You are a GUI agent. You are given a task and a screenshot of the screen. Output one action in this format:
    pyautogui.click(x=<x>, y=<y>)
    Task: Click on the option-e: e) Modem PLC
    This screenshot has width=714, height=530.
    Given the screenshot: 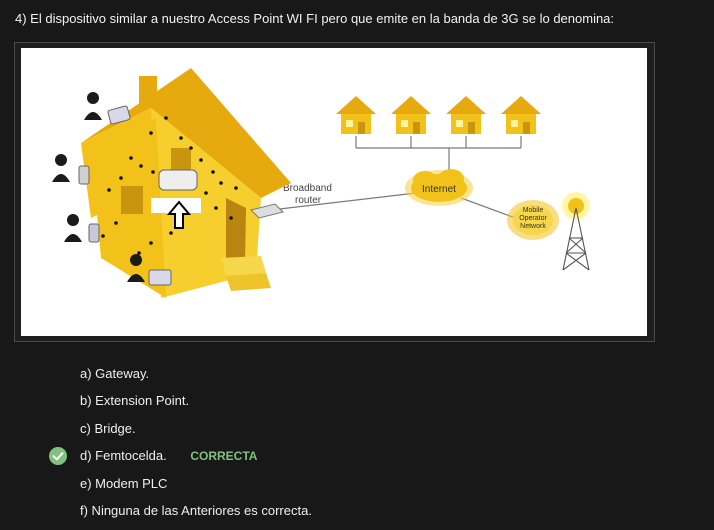 What is the action you would take?
    pyautogui.click(x=196, y=489)
    